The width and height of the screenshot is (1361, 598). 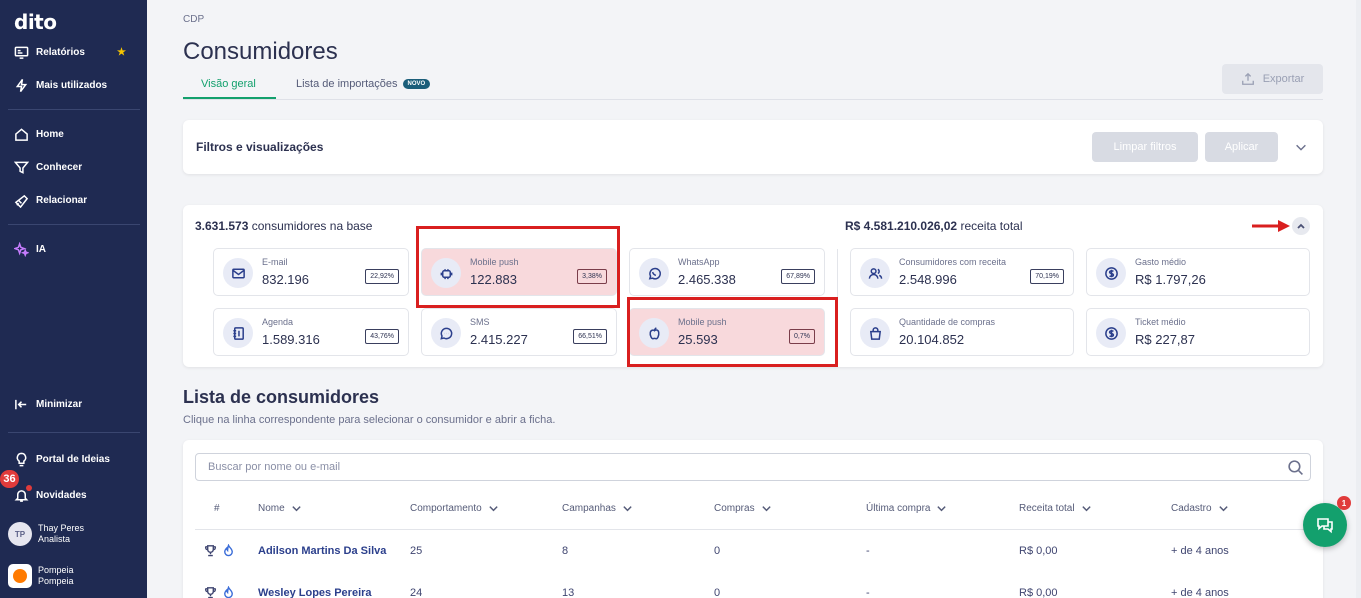 I want to click on sidebar-item-home: Home, so click(x=75, y=134).